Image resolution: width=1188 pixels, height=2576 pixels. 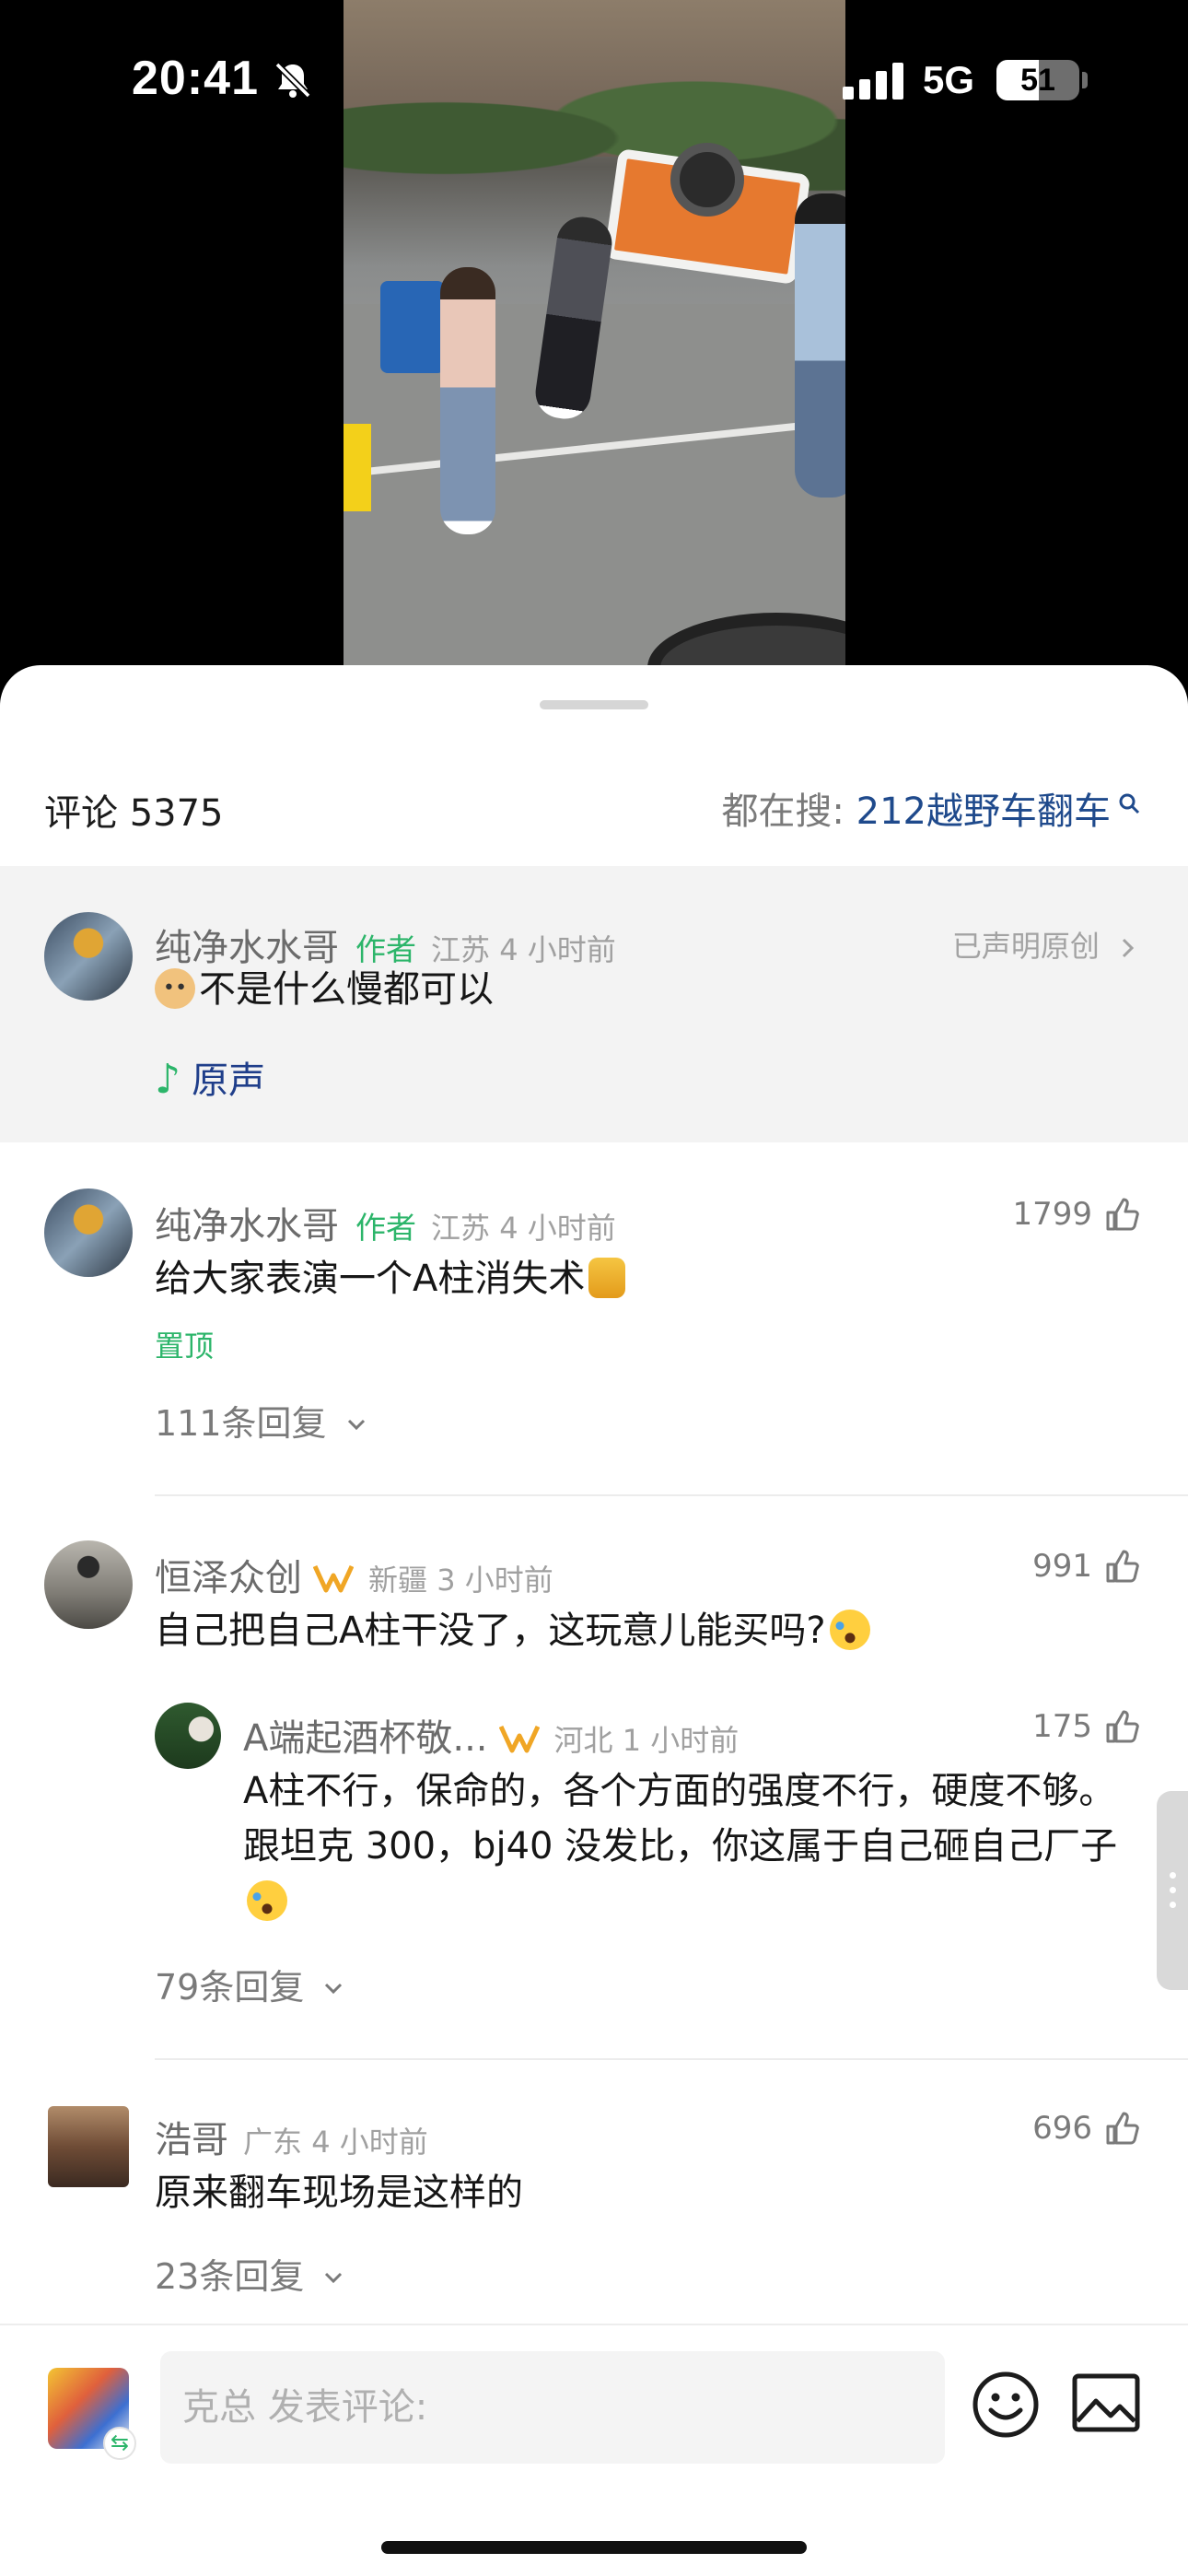 What do you see at coordinates (681, 1740) in the screenshot?
I see `timestamp: 1 小时前` at bounding box center [681, 1740].